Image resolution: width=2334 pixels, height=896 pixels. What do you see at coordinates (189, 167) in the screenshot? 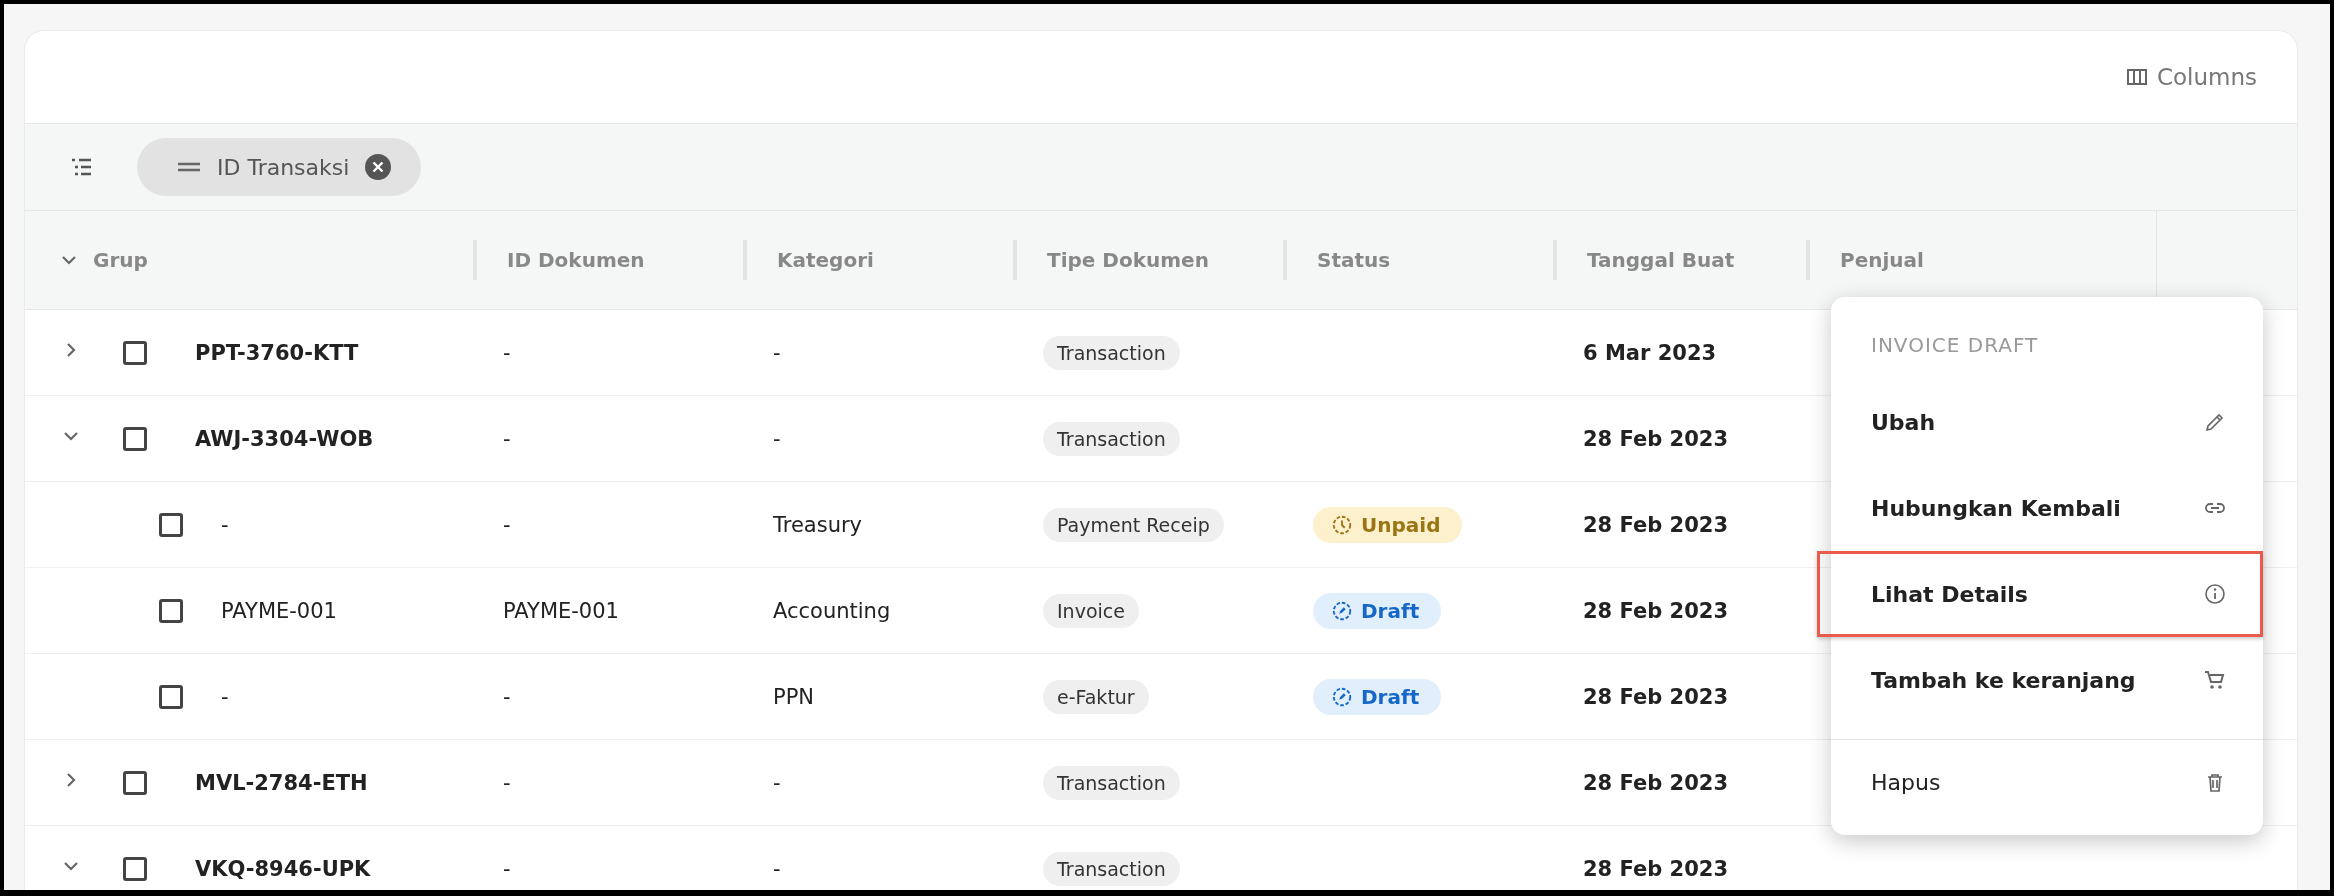
I see `drag-handle-icon` at bounding box center [189, 167].